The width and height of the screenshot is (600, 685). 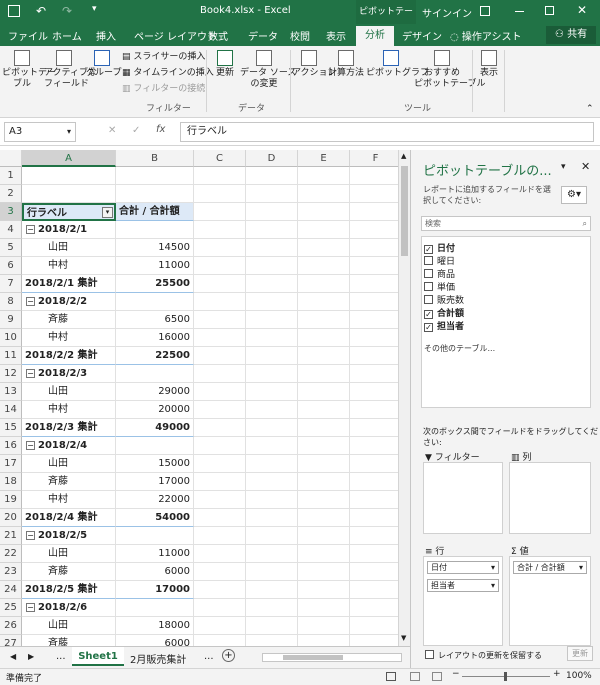 I want to click on cell-b8, so click(x=155, y=302).